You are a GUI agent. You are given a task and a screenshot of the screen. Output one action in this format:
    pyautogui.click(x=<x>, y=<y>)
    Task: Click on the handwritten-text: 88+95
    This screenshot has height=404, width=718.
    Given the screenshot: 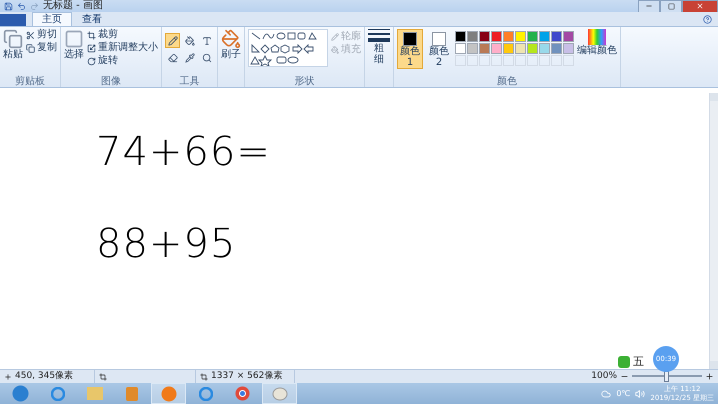 What is the action you would take?
    pyautogui.click(x=166, y=244)
    